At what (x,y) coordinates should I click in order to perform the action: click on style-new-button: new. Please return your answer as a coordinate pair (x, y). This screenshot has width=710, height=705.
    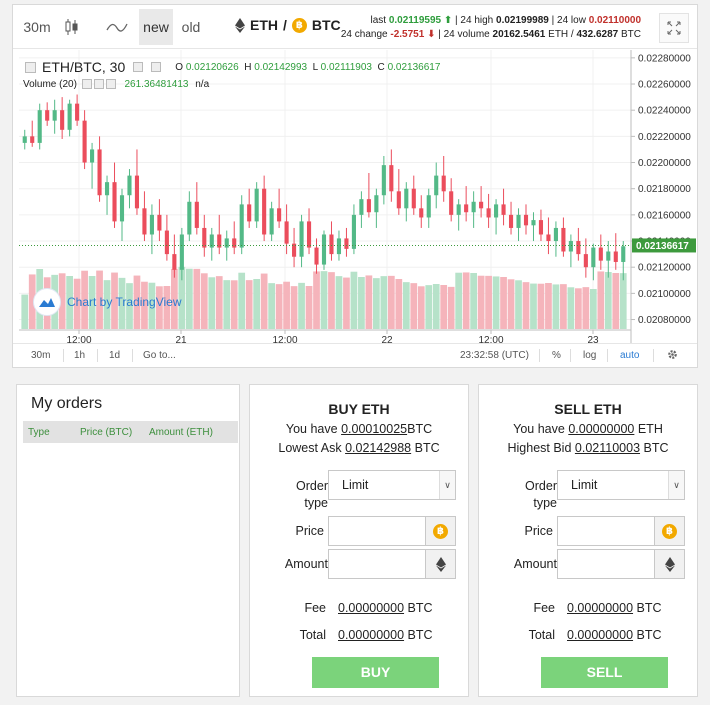
    Looking at the image, I should click on (156, 27).